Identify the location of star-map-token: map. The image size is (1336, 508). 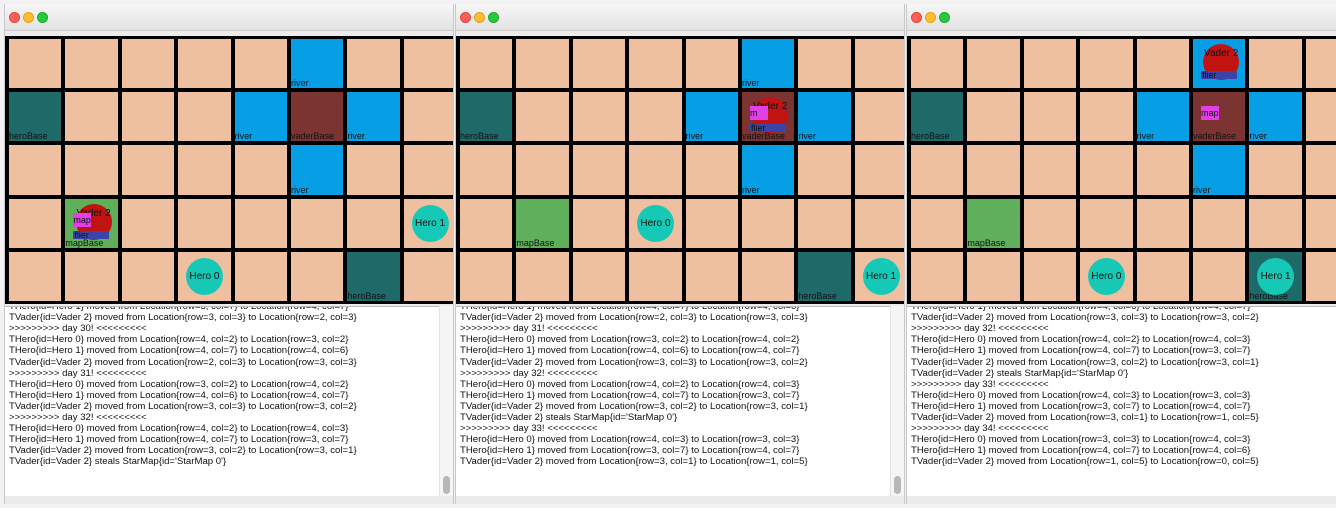
(82, 219).